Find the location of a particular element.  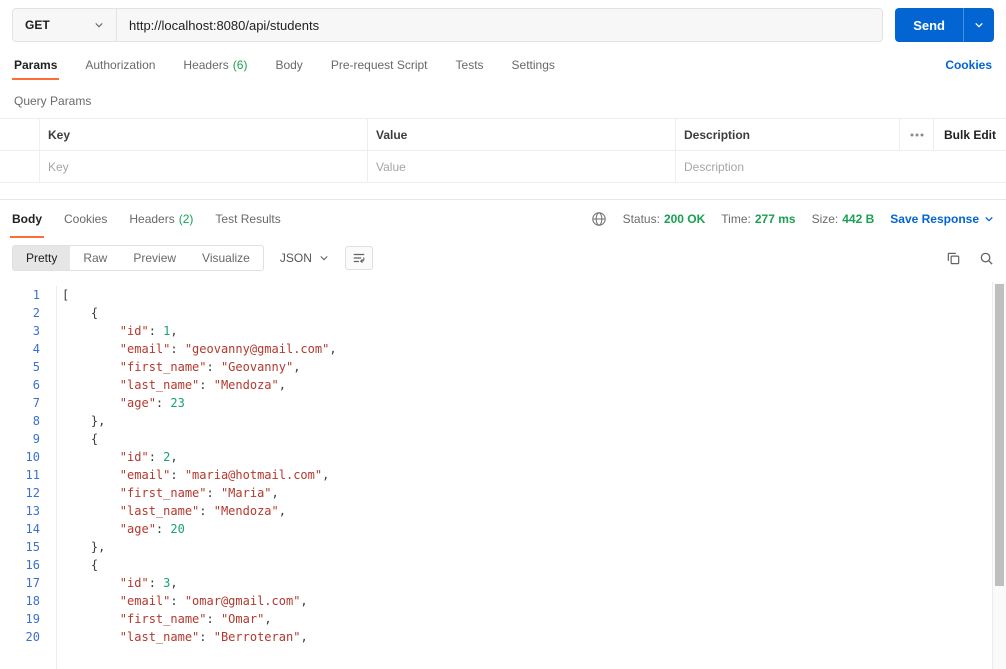

line-number: 3 is located at coordinates (36, 331).